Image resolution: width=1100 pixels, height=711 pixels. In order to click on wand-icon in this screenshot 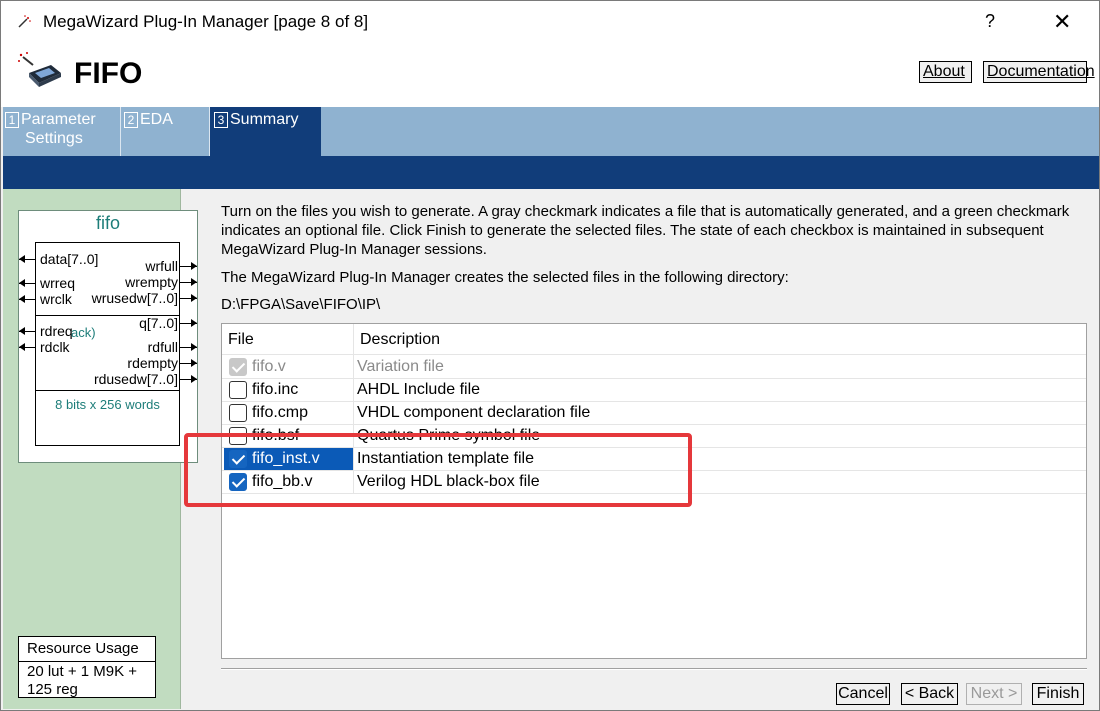, I will do `click(24, 21)`.